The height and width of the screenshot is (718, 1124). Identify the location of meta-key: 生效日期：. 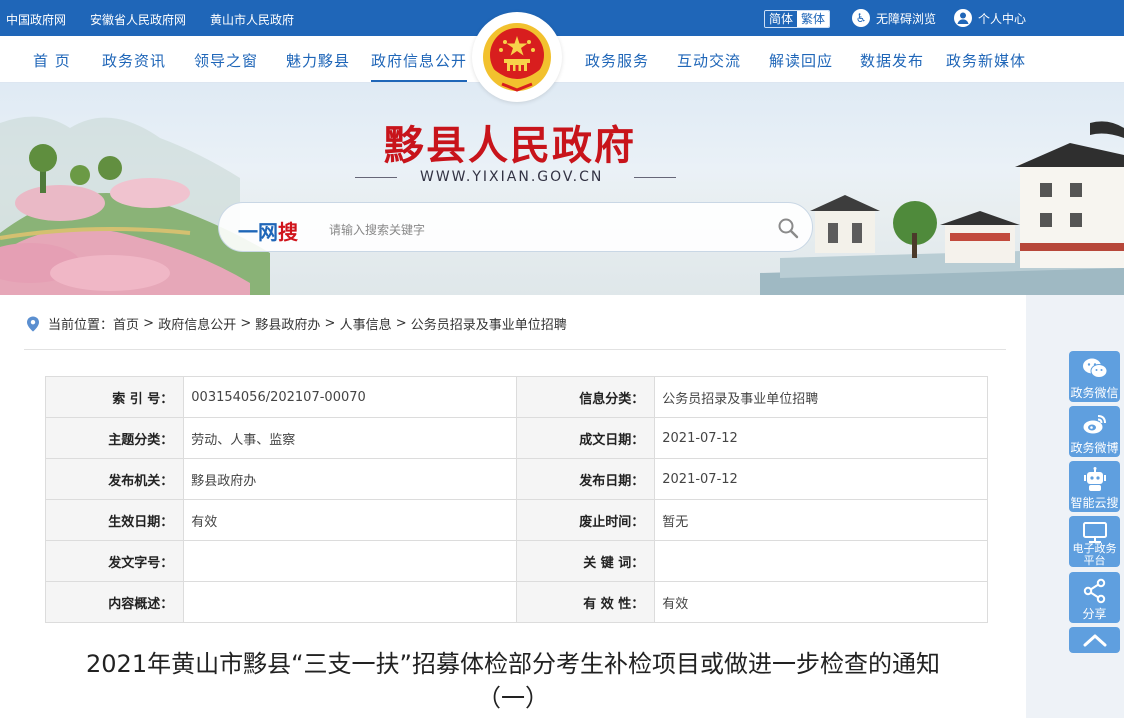
(114, 520).